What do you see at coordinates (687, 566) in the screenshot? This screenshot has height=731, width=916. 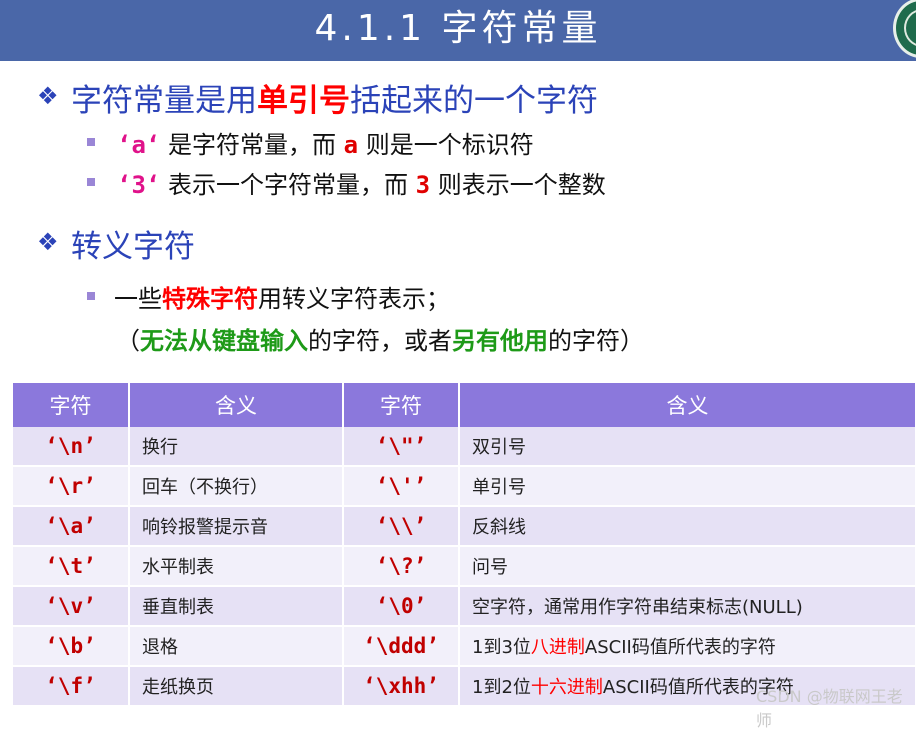 I see `meaning-cell: 问号` at bounding box center [687, 566].